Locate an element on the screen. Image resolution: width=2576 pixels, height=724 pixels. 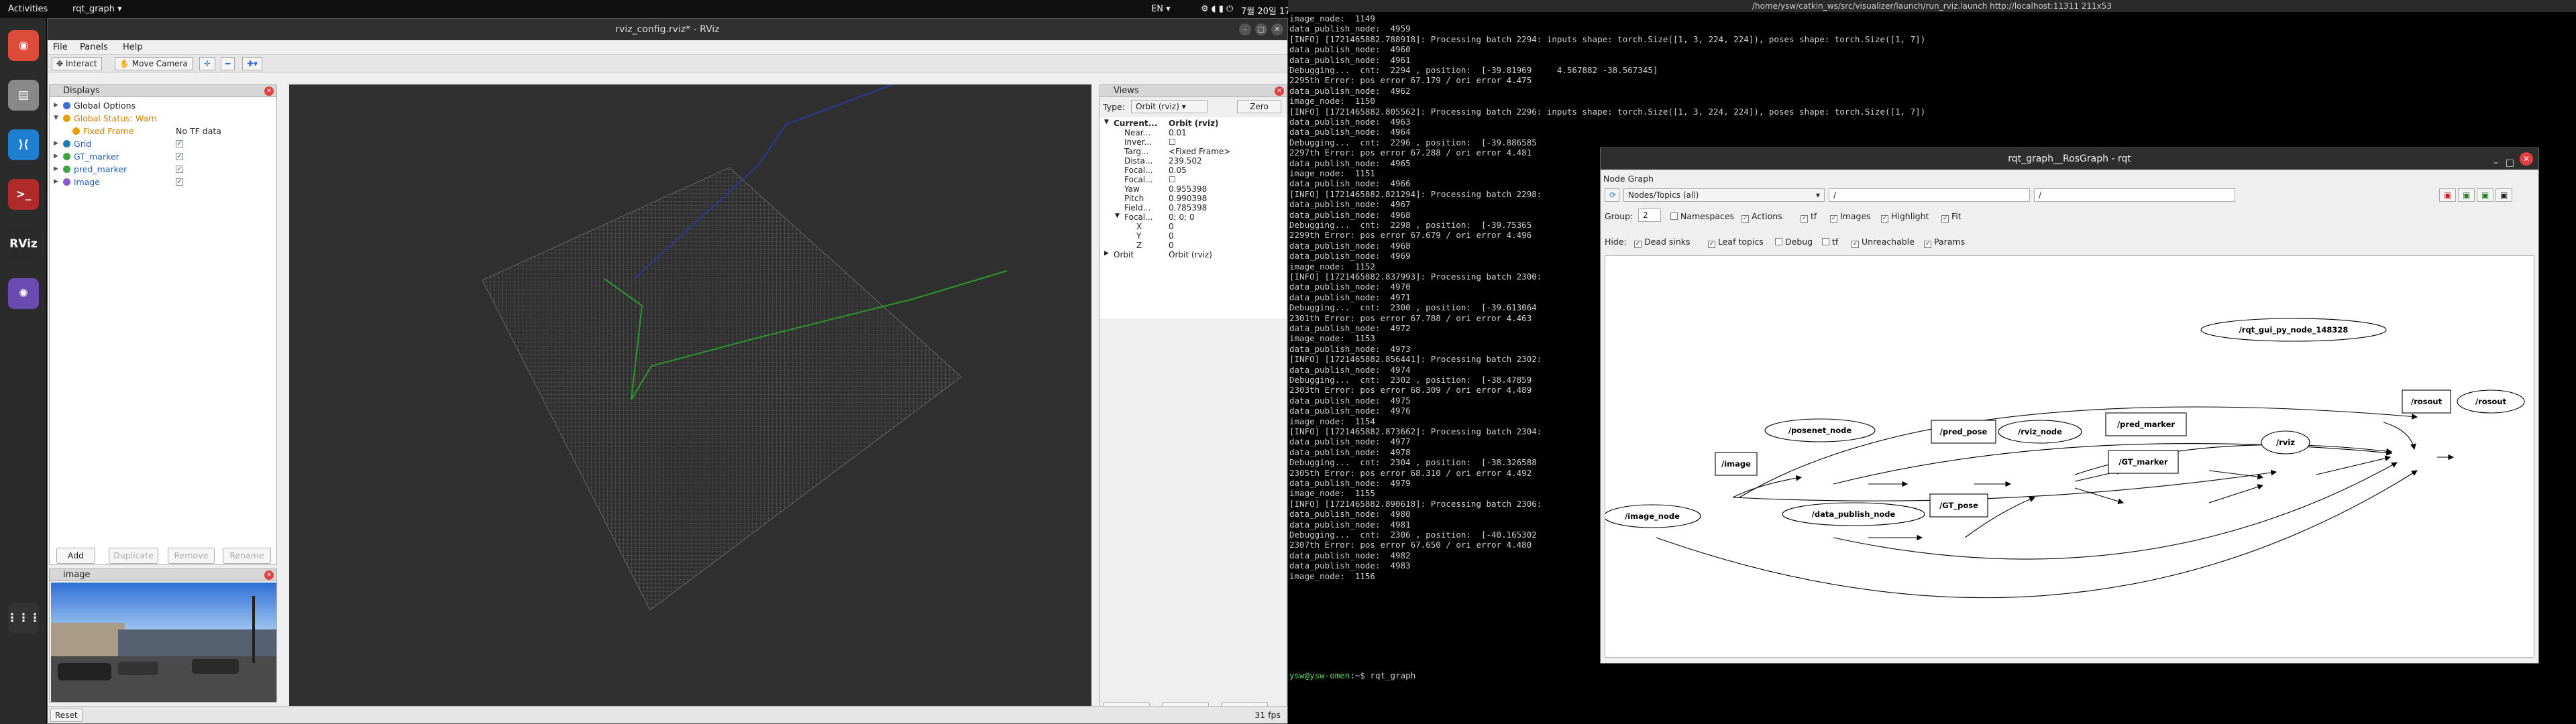
node-filter-input: / is located at coordinates (1929, 195).